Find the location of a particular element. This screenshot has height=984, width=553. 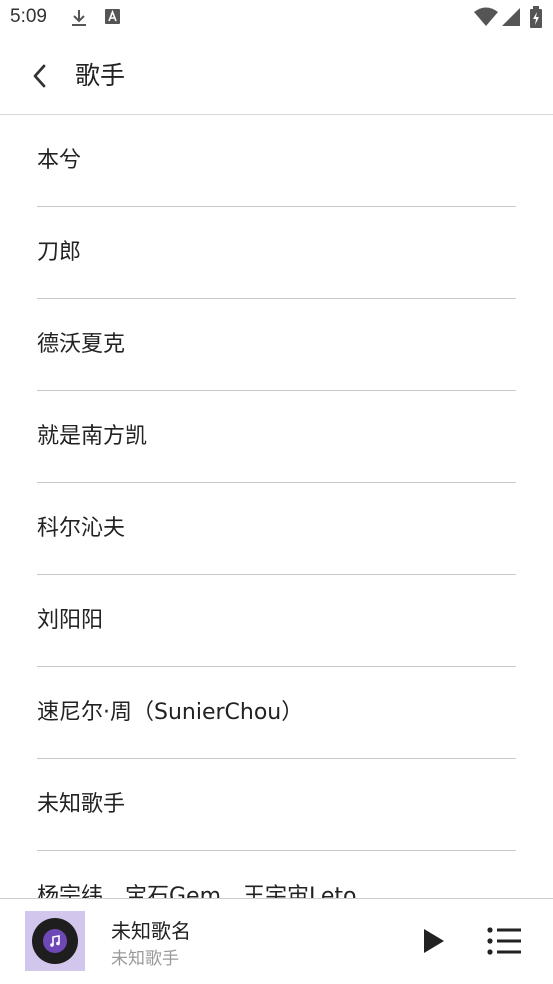

status-time: 5:09 is located at coordinates (28, 16).